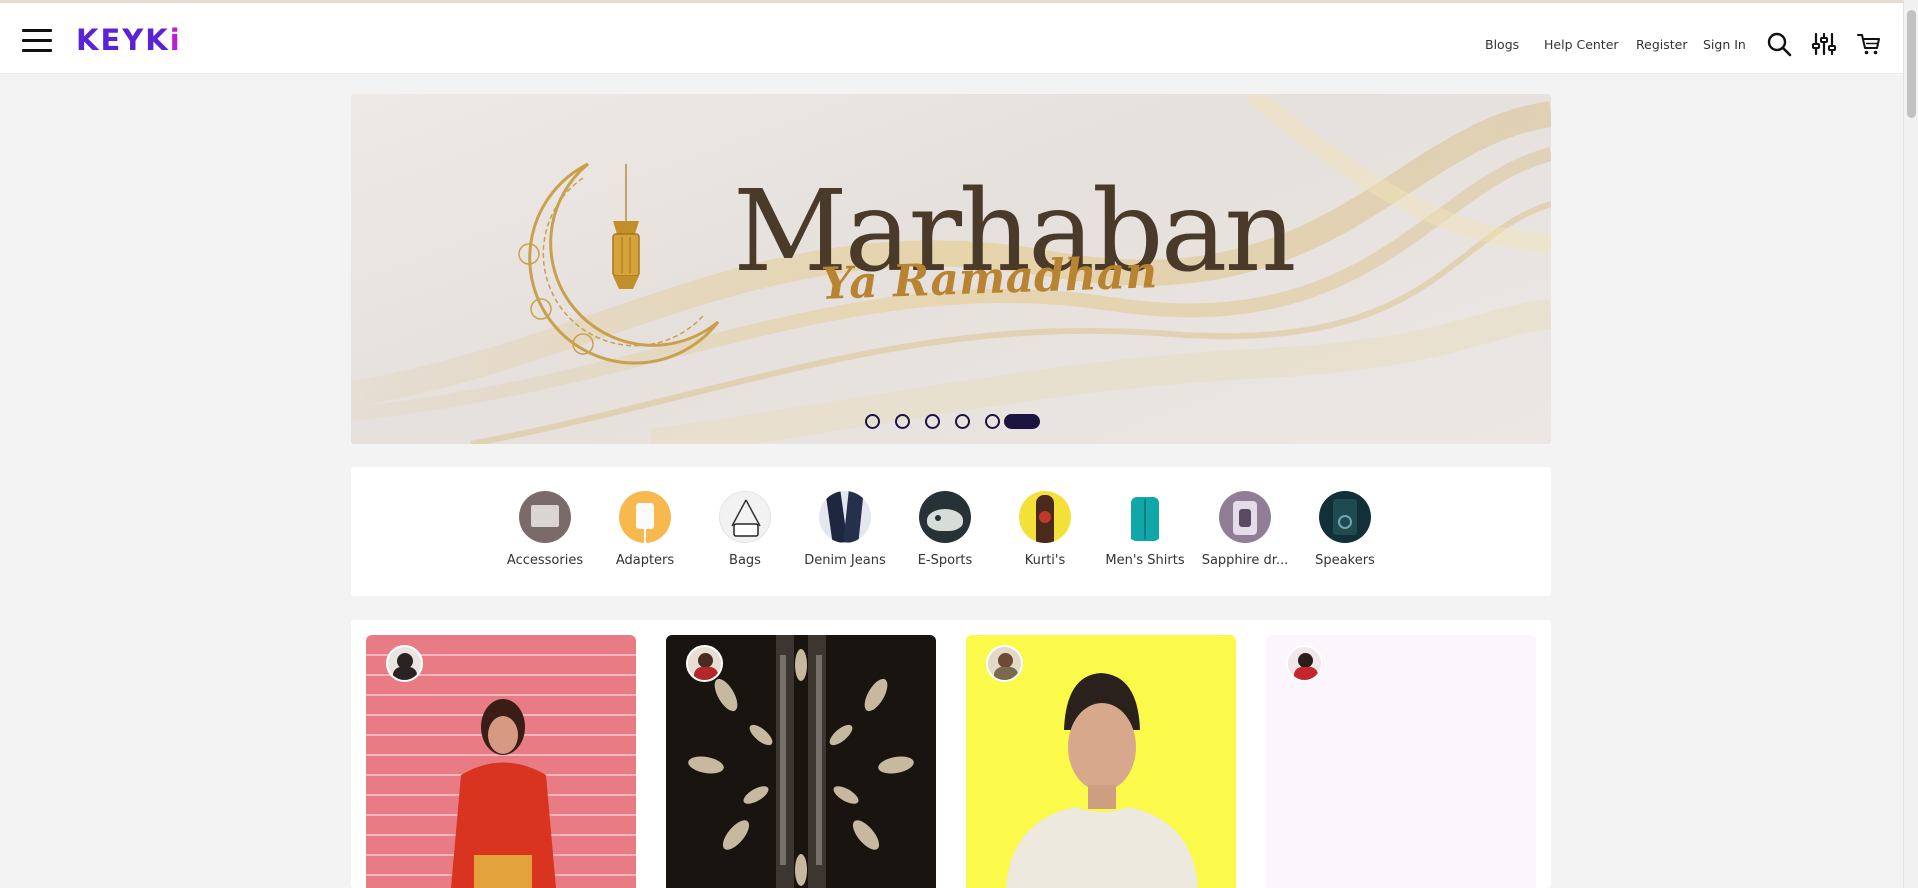 The height and width of the screenshot is (888, 1918). Describe the element at coordinates (1910, 444) in the screenshot. I see `page-scrollbar` at that location.